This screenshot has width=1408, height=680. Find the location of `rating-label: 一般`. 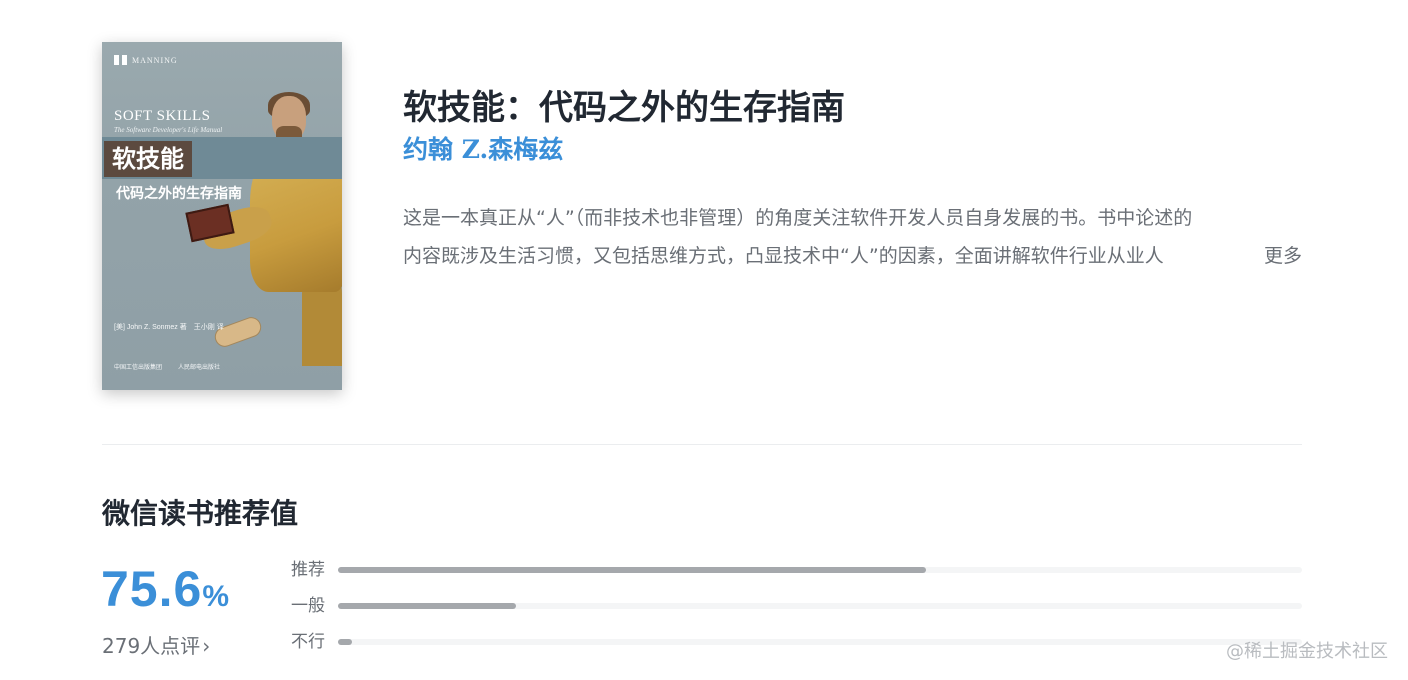

rating-label: 一般 is located at coordinates (308, 606).